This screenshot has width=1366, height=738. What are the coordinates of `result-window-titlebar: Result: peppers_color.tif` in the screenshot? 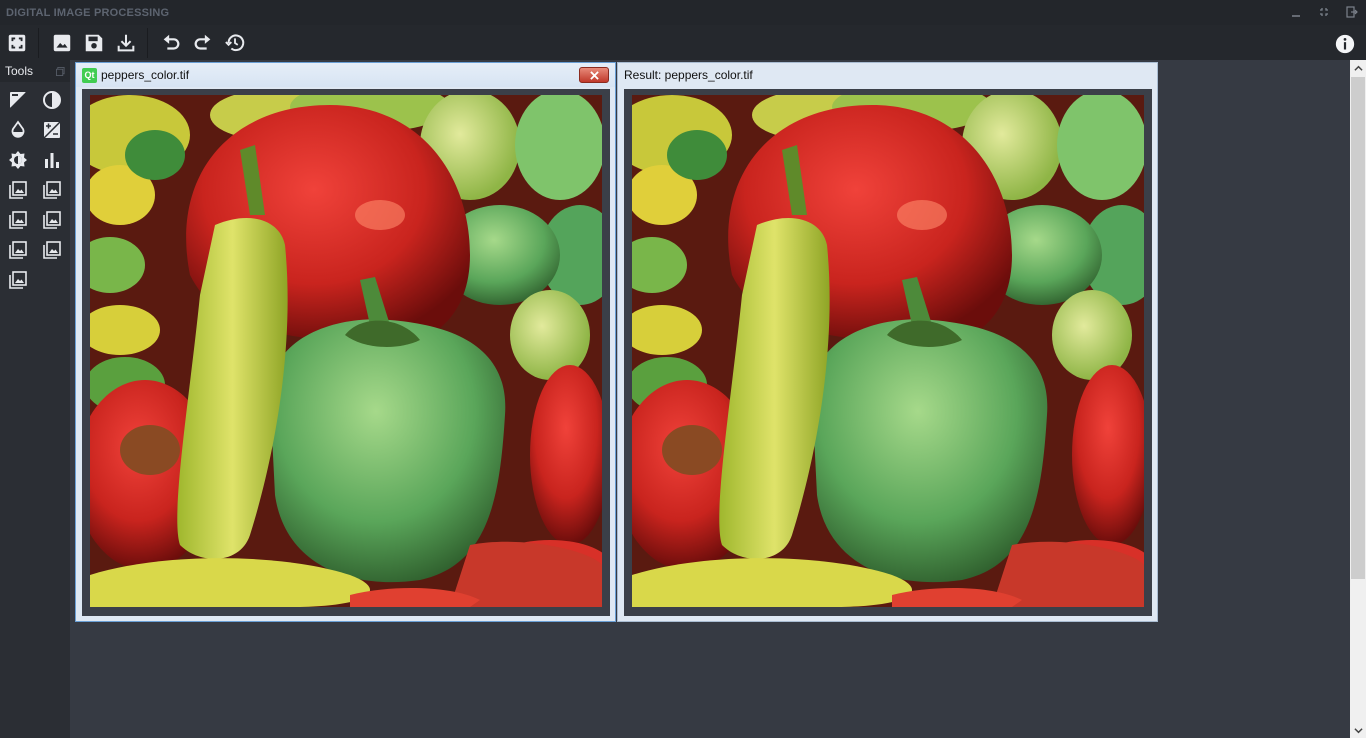 It's located at (887, 75).